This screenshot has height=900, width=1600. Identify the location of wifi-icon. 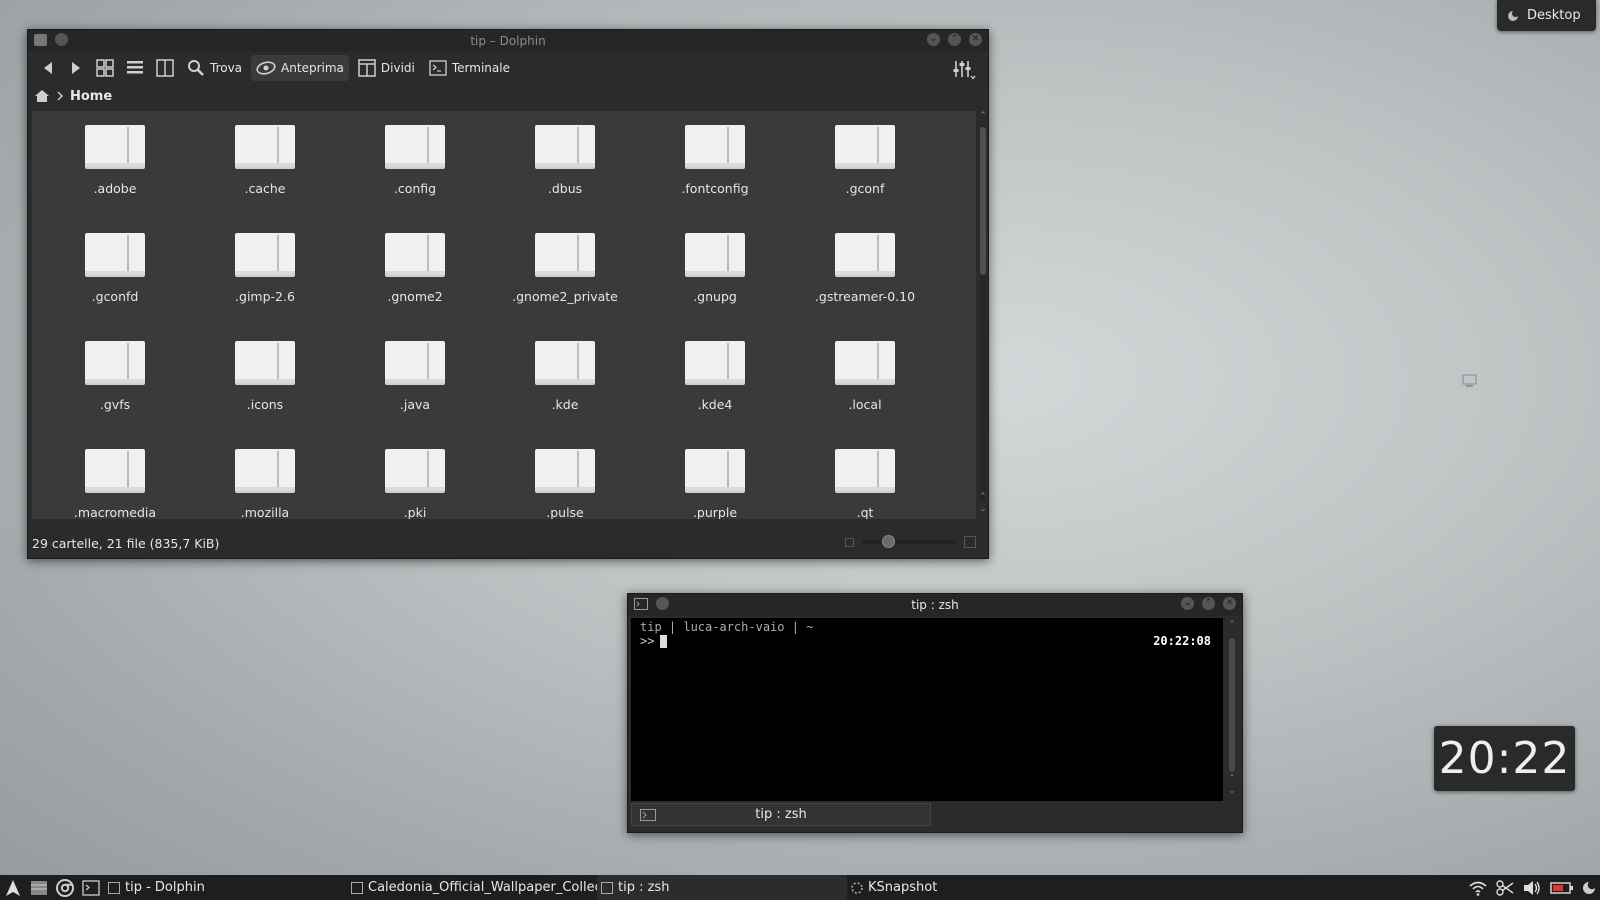
(1478, 888).